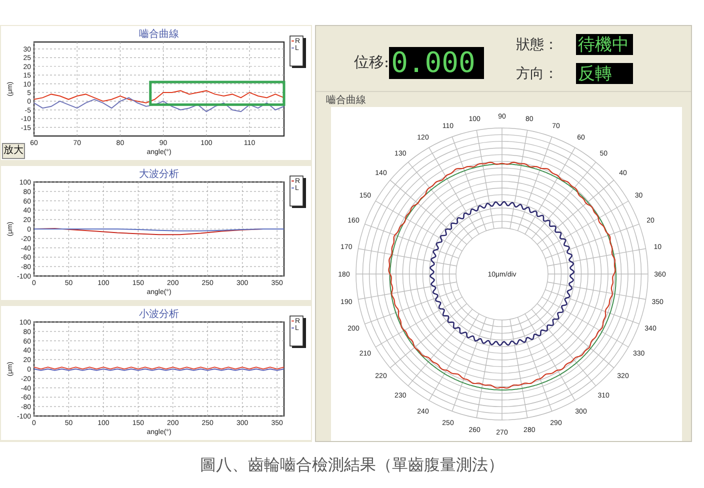  What do you see at coordinates (346, 101) in the screenshot?
I see `group-label: 嚙合曲線` at bounding box center [346, 101].